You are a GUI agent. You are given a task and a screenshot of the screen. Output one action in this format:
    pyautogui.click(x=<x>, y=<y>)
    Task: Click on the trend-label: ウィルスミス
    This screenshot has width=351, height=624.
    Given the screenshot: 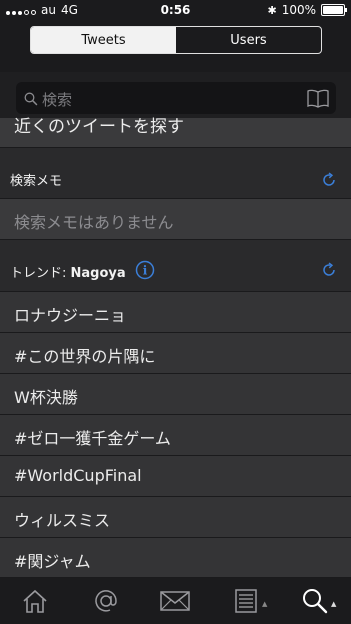 What is the action you would take?
    pyautogui.click(x=62, y=520)
    